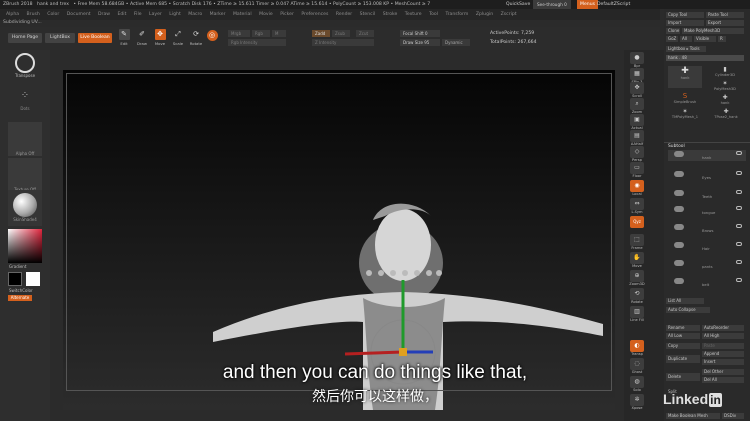 Image resolution: width=750 pixels, height=421 pixels. I want to click on menu-material: Material, so click(242, 14).